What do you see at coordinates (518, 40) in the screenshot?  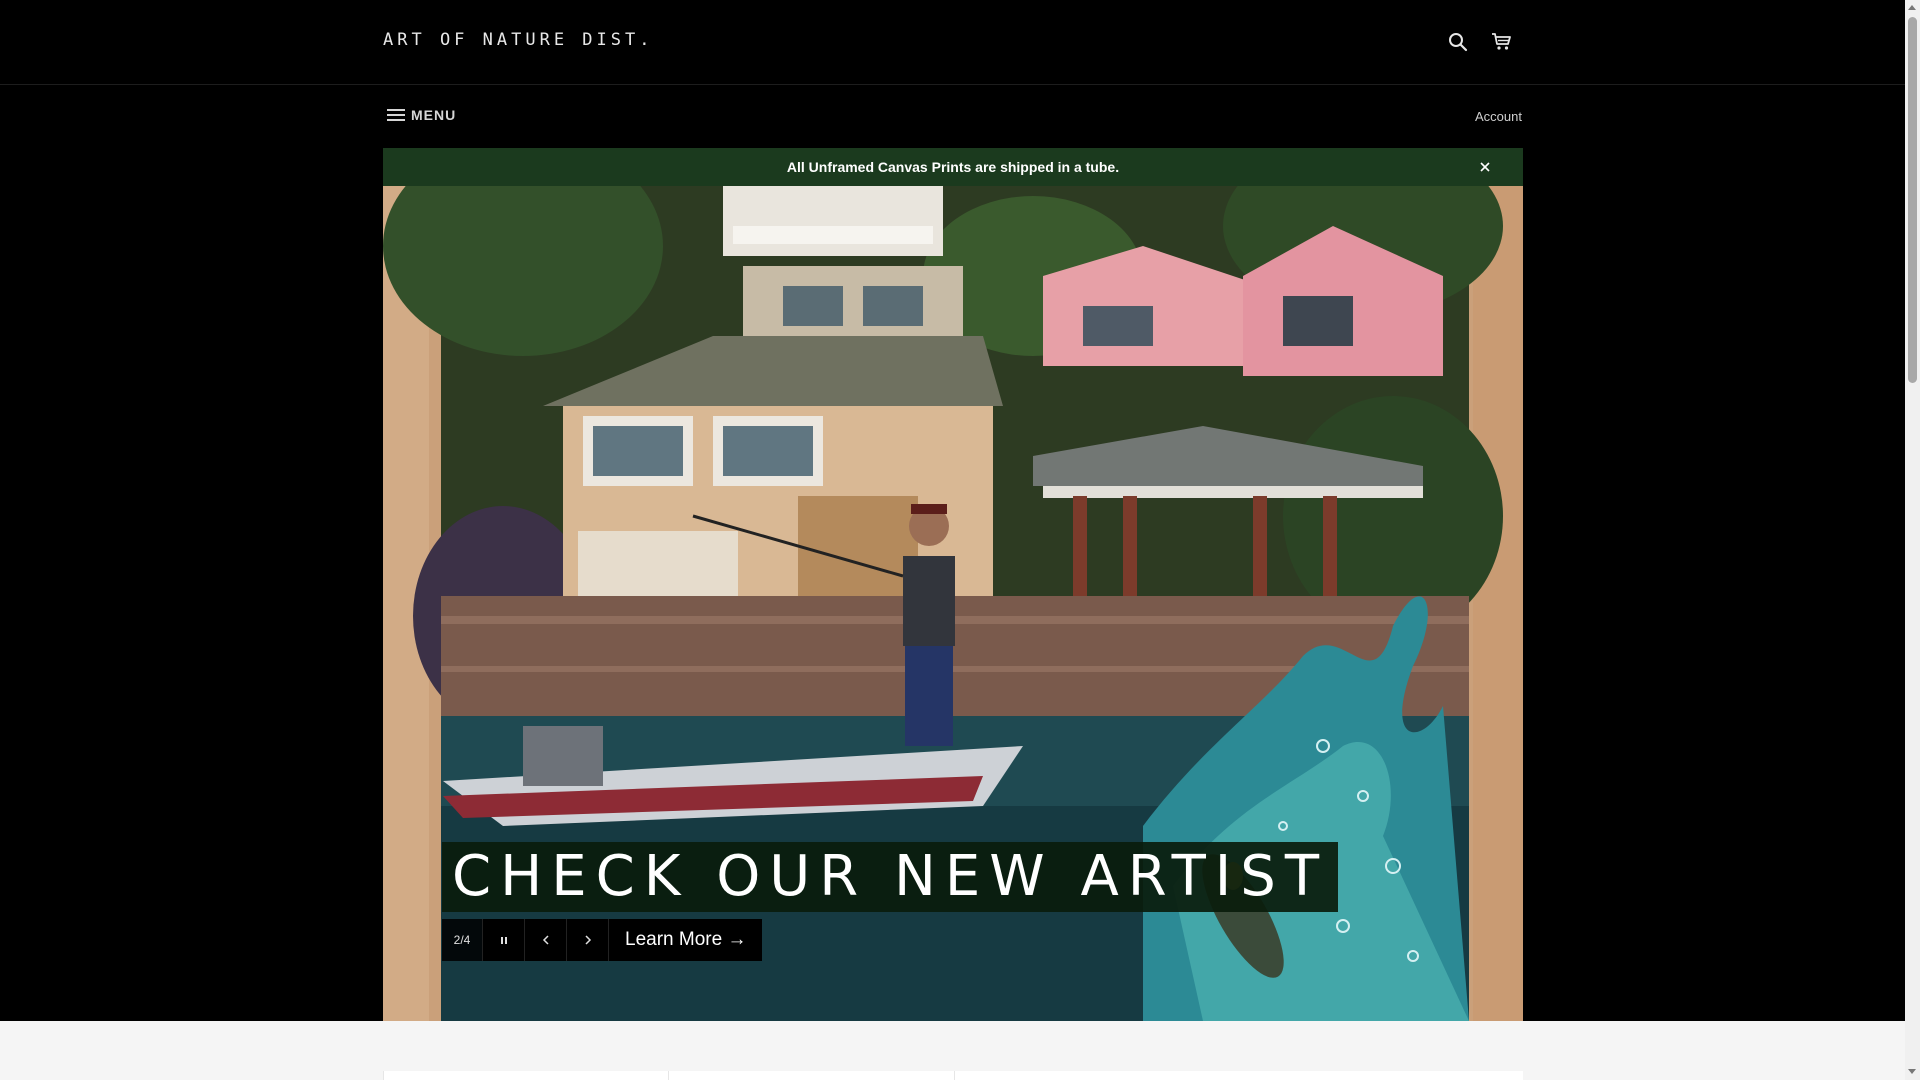 I see `site-logo: ART OF NATURE DIST.` at bounding box center [518, 40].